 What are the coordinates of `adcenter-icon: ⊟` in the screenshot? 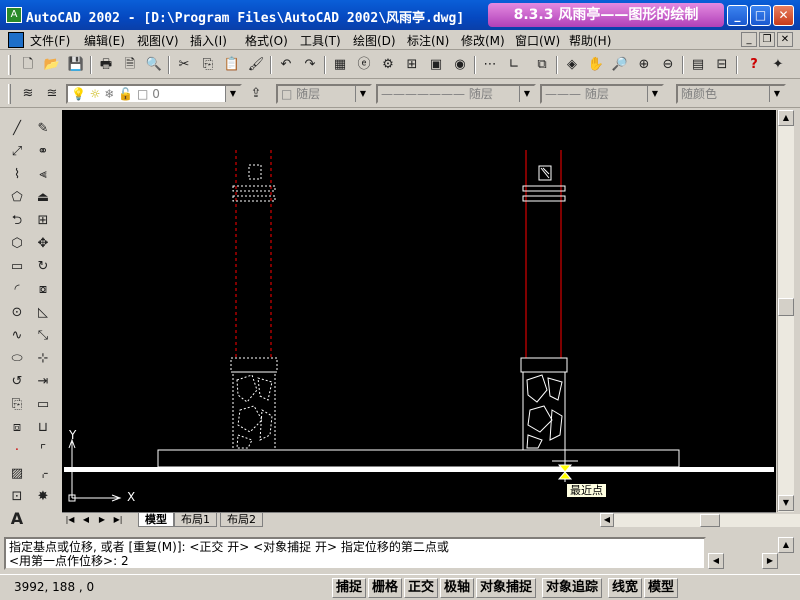 It's located at (722, 65).